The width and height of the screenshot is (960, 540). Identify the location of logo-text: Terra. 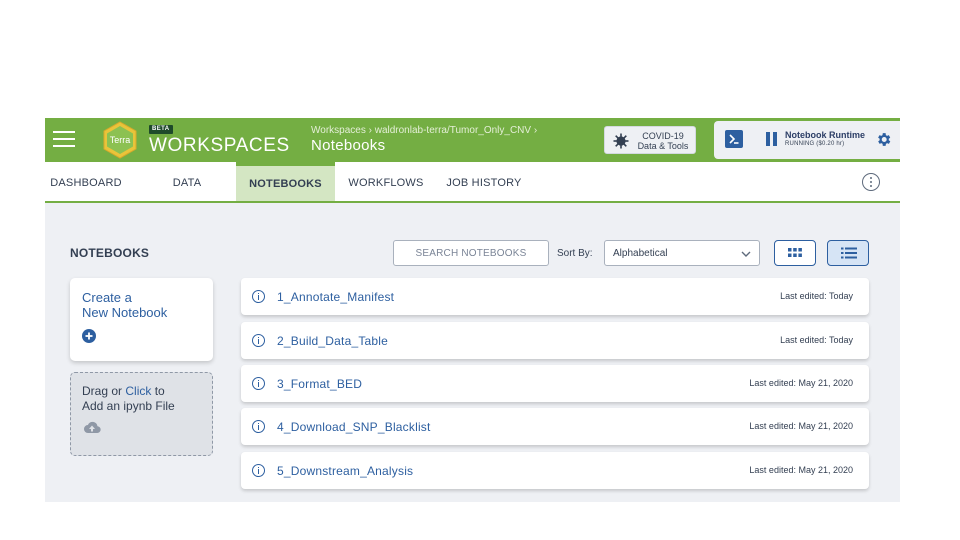
(120, 140).